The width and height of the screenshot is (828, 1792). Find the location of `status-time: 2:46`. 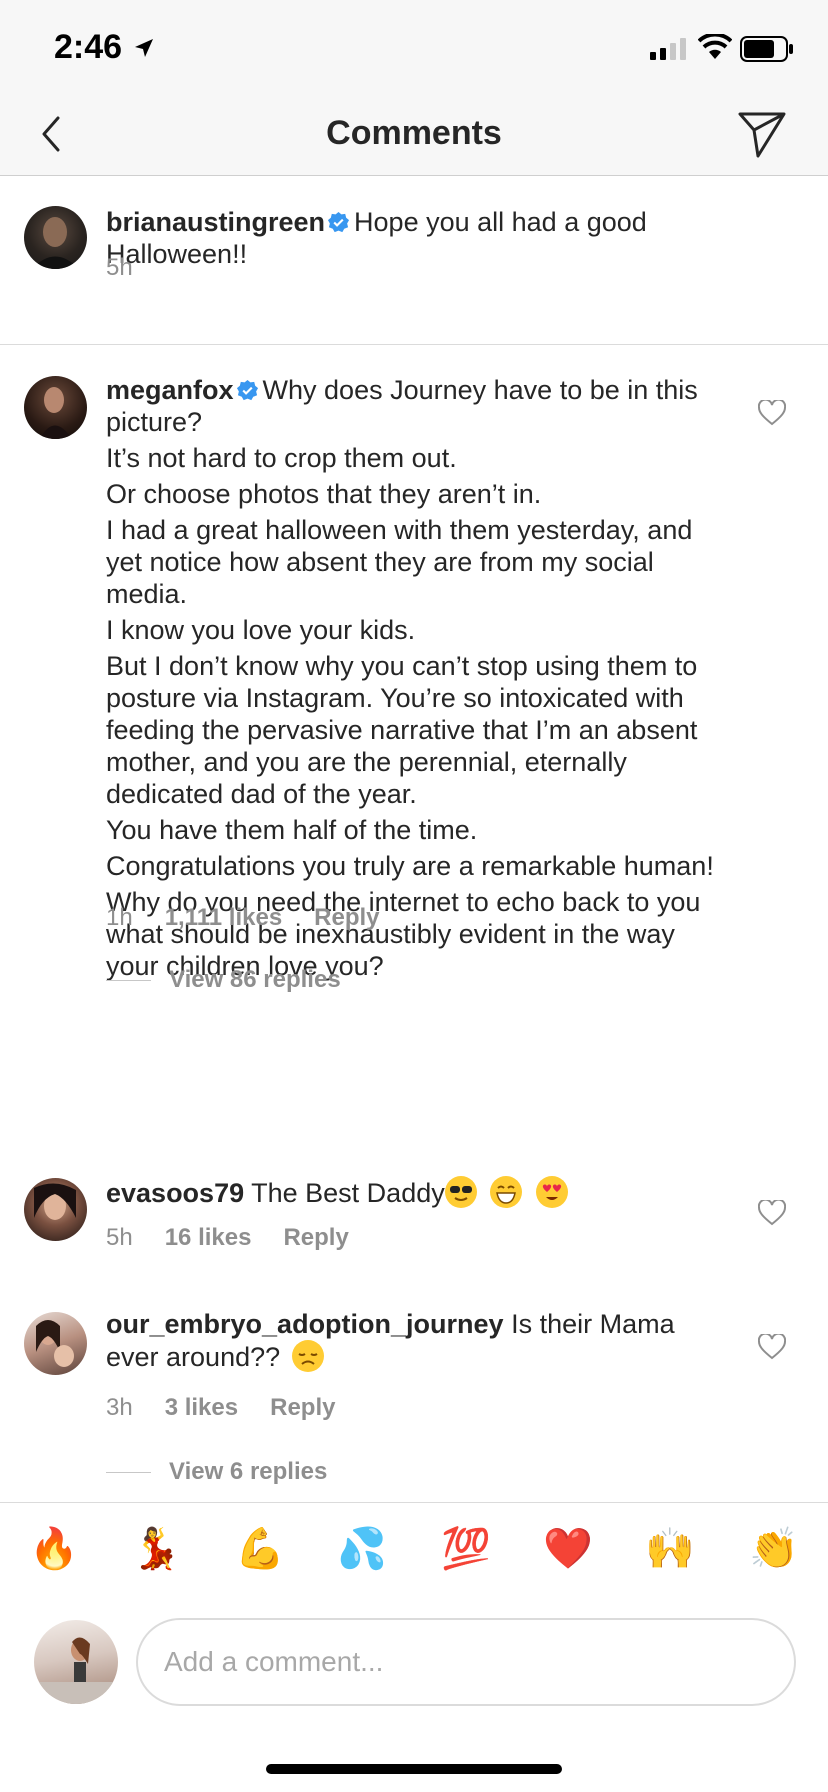

status-time: 2:46 is located at coordinates (88, 47).